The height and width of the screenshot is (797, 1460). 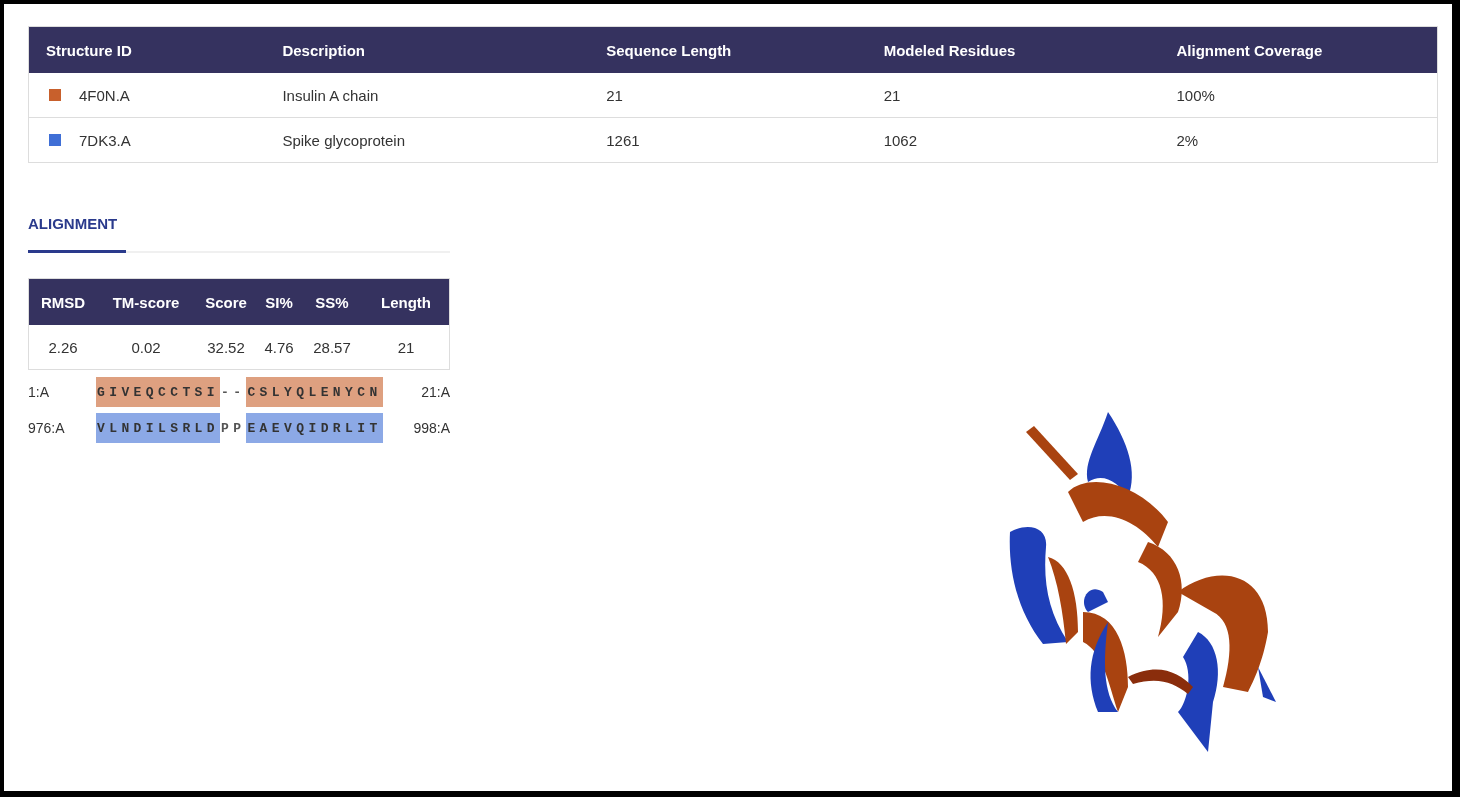 What do you see at coordinates (669, 50) in the screenshot?
I see `column-header: Sequence Length` at bounding box center [669, 50].